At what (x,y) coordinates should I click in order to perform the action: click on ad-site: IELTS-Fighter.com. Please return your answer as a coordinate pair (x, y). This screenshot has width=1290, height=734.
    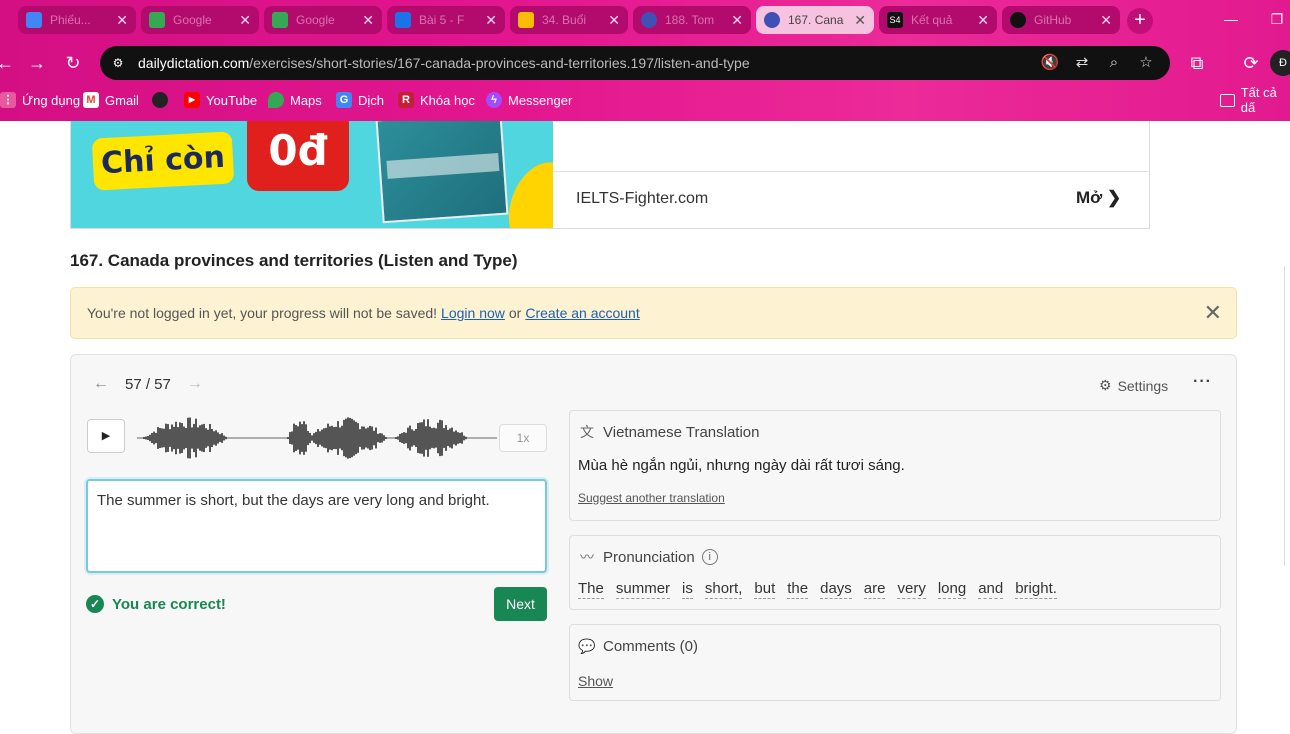
    Looking at the image, I should click on (642, 199).